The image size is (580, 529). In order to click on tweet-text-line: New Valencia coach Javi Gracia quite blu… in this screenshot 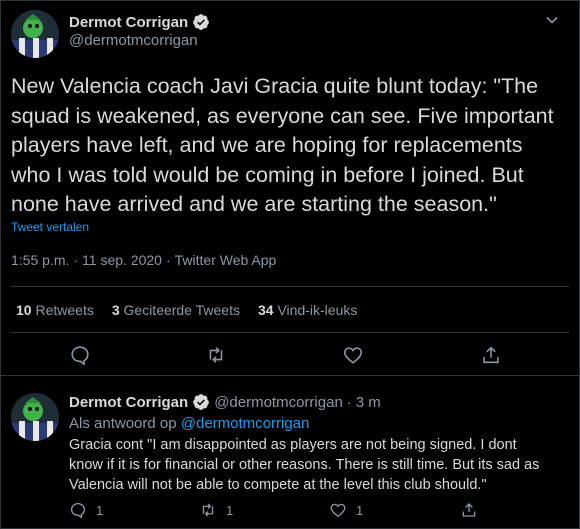, I will do `click(275, 86)`.